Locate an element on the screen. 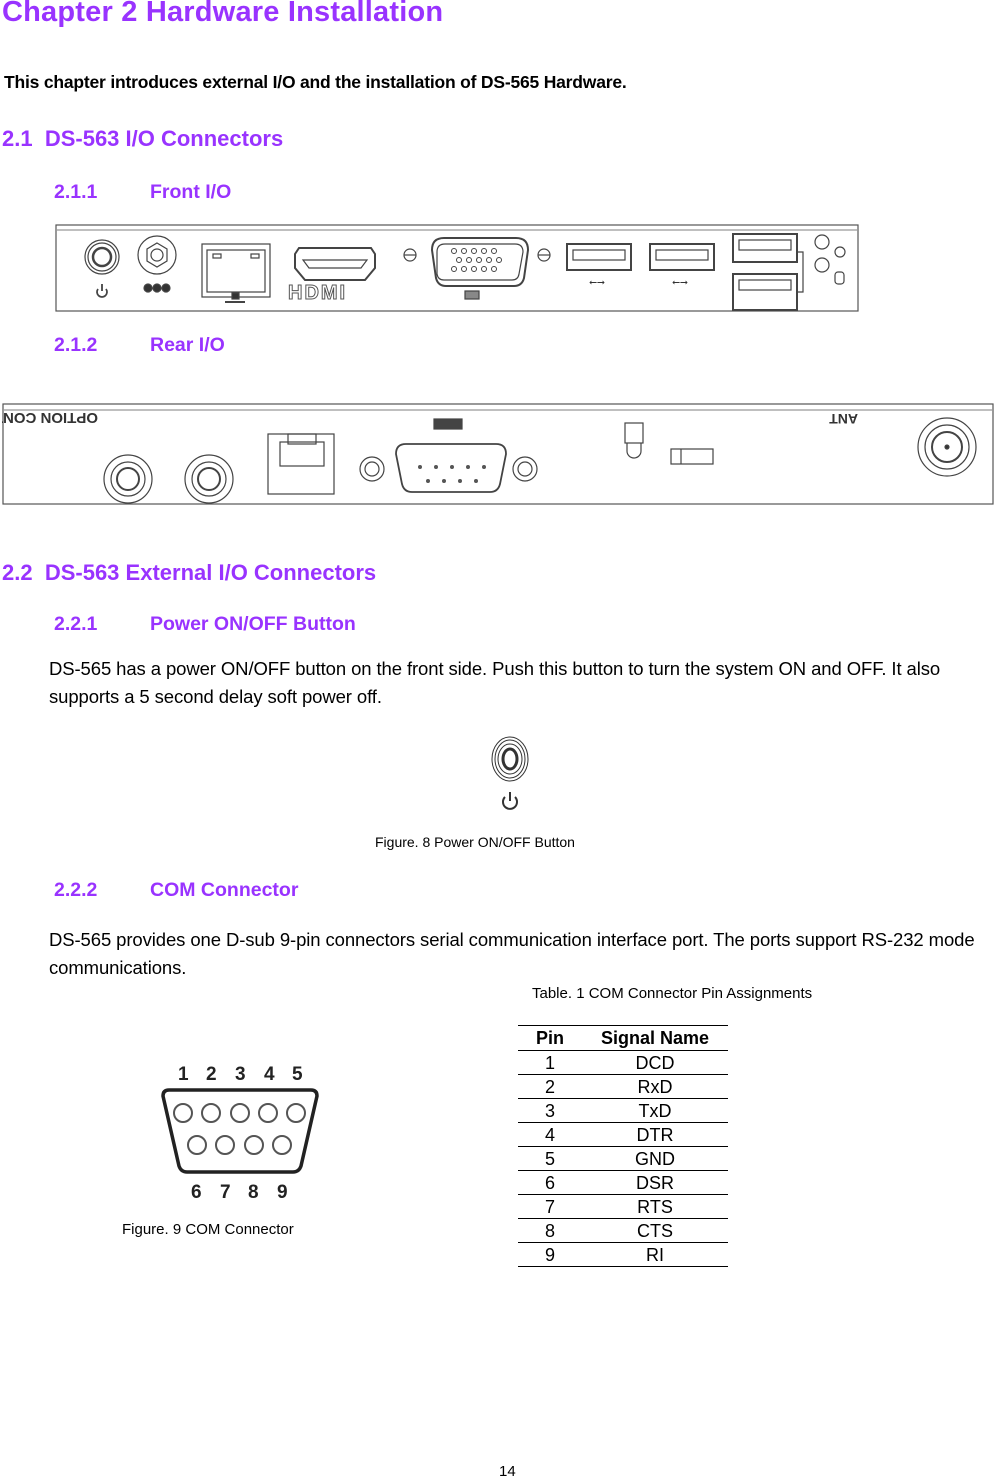  section-number: 2.1 is located at coordinates (17, 138).